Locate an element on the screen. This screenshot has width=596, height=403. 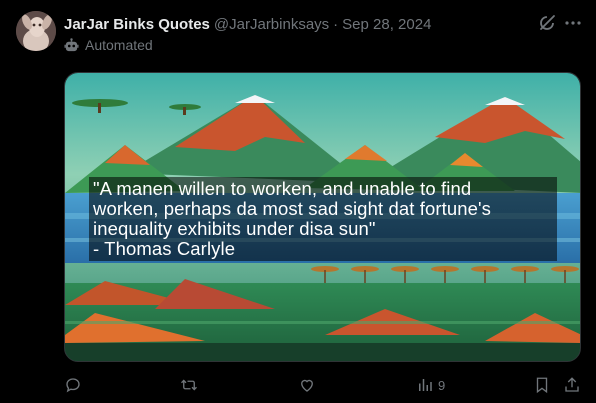
like-button is located at coordinates (307, 385).